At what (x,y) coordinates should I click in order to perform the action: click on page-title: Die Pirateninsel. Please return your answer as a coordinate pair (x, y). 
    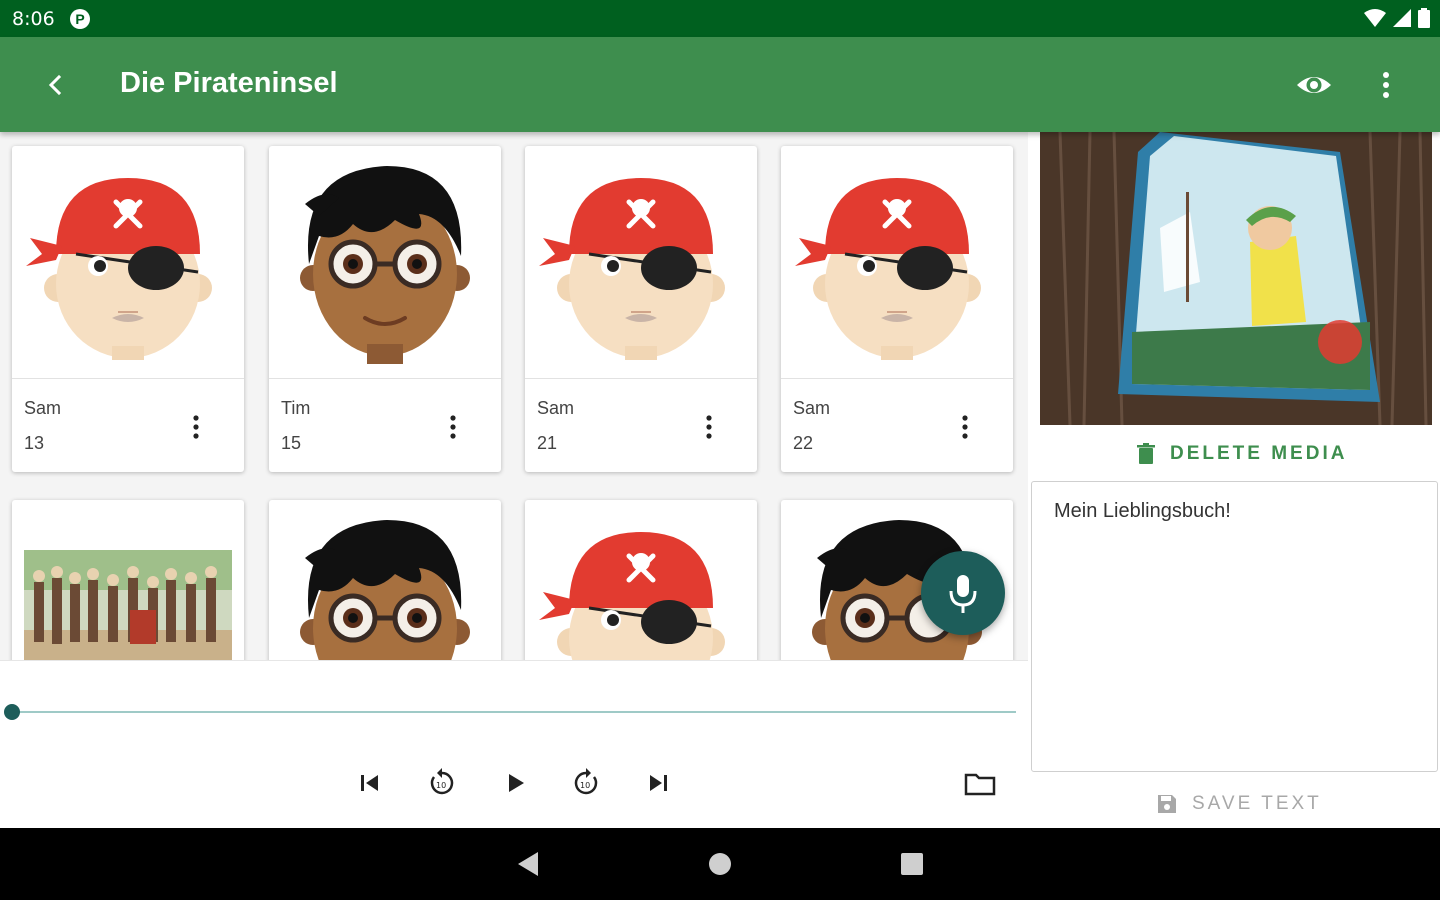
    Looking at the image, I should click on (229, 83).